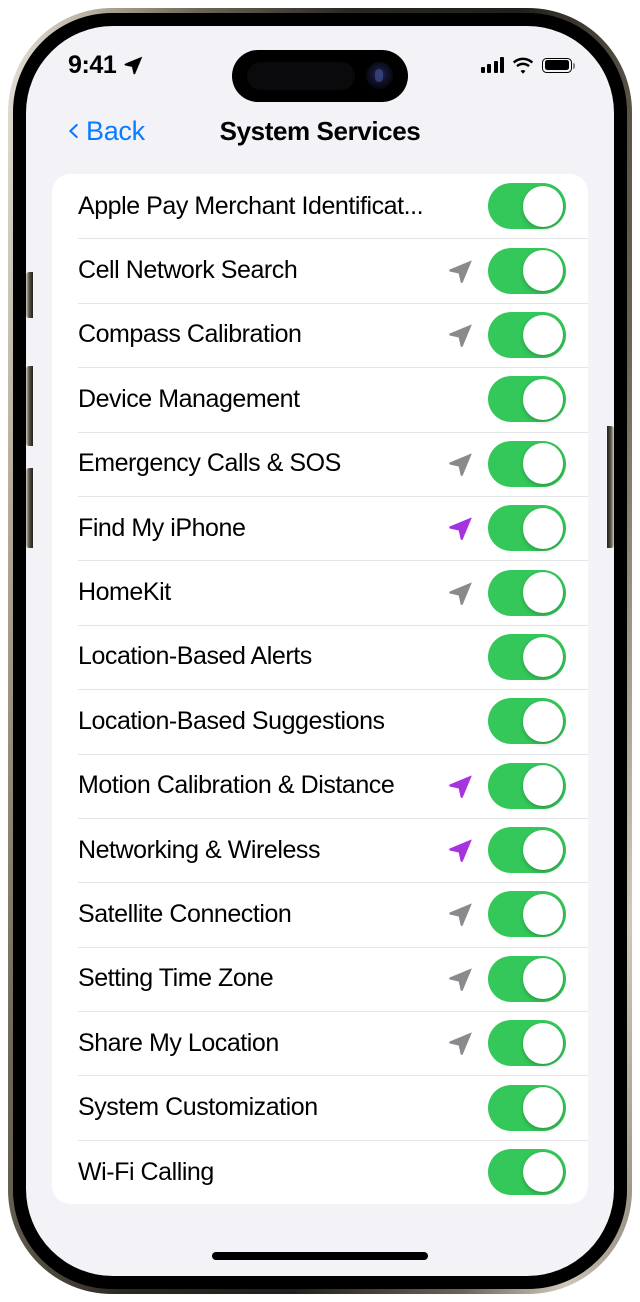 The image size is (640, 1302). I want to click on home-indicator, so click(320, 1256).